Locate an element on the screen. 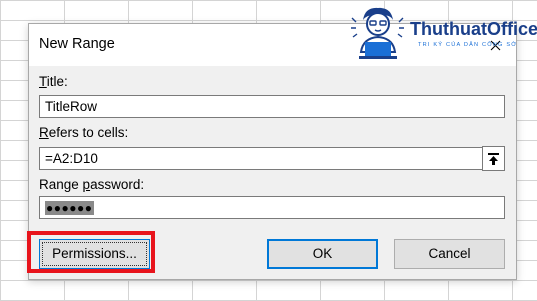 The image size is (537, 301). range-selector-icon is located at coordinates (493, 158).